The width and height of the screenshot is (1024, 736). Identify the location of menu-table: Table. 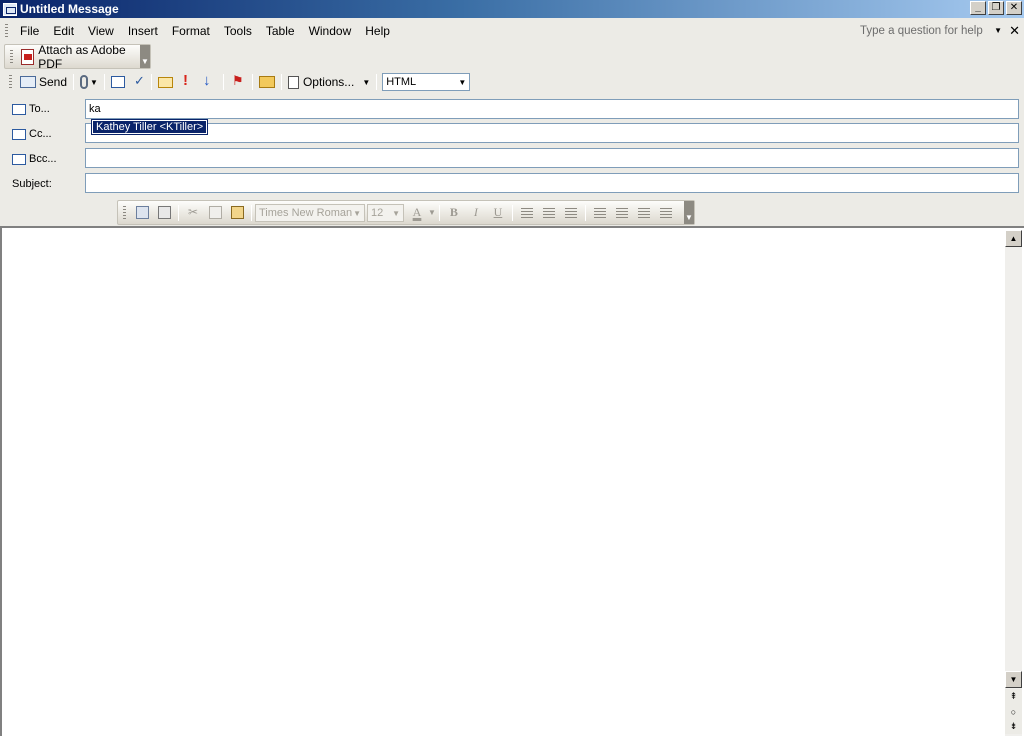
(280, 31).